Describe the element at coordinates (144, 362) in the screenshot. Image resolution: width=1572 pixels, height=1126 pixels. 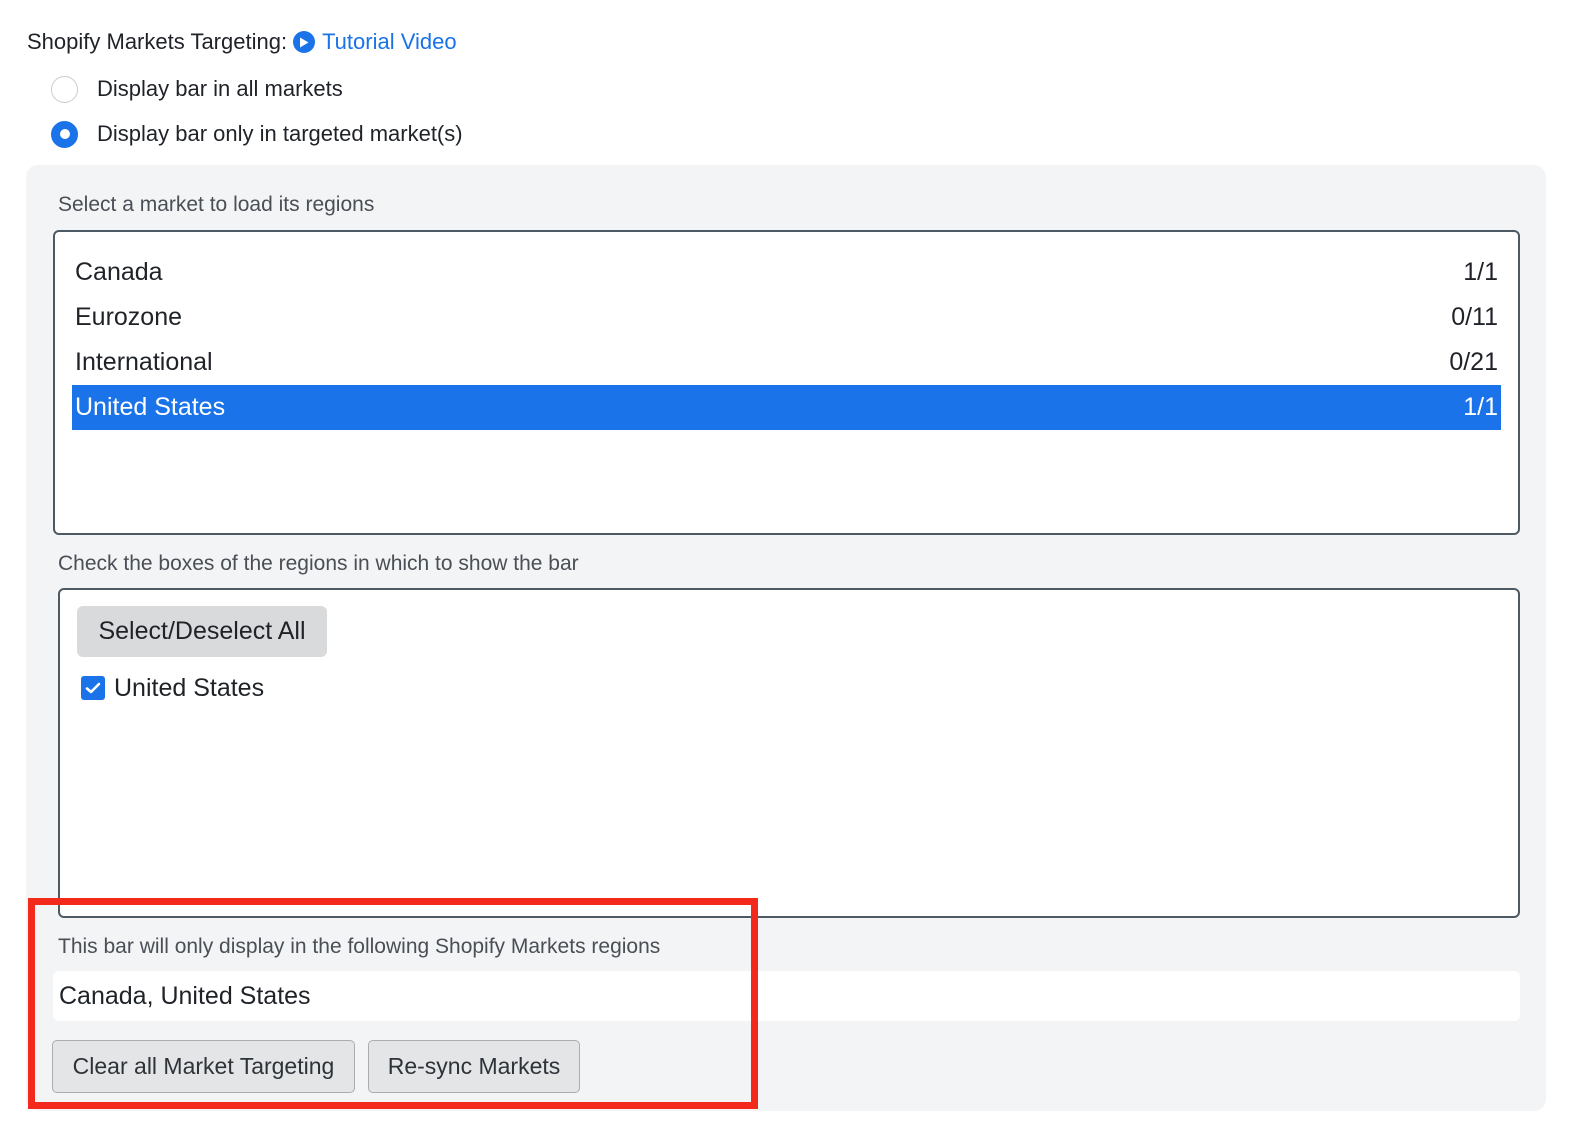
I see `market-name: International` at that location.